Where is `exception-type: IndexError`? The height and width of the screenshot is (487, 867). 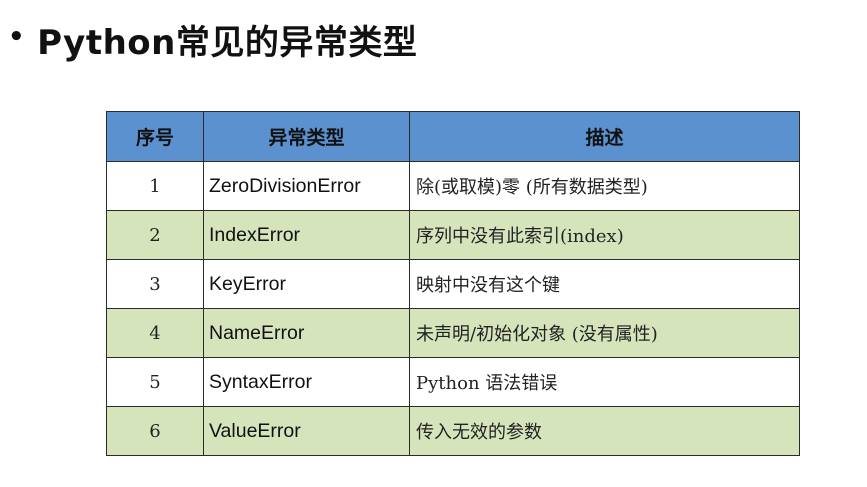
exception-type: IndexError is located at coordinates (306, 235).